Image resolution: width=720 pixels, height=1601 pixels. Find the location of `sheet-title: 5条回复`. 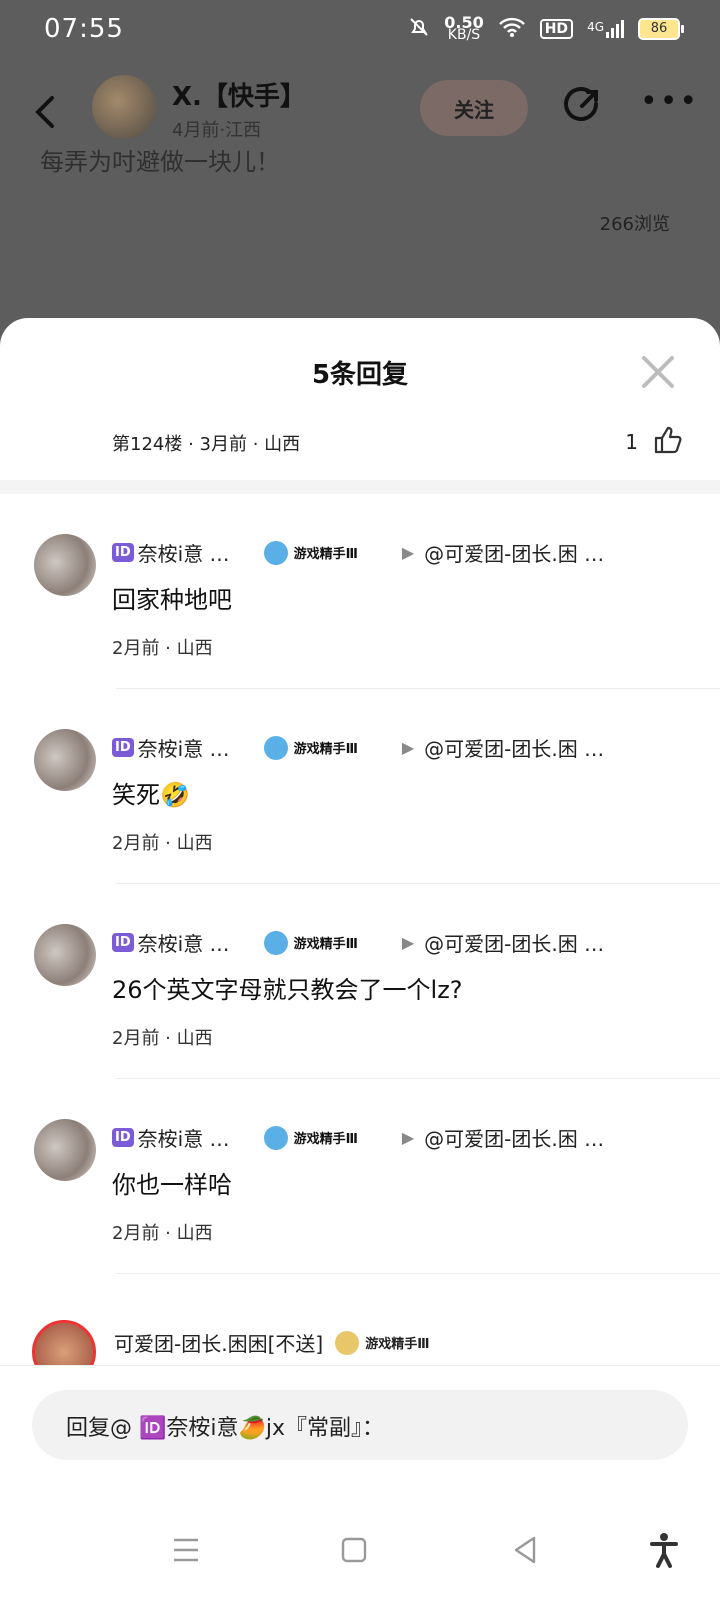

sheet-title: 5条回复 is located at coordinates (360, 375).